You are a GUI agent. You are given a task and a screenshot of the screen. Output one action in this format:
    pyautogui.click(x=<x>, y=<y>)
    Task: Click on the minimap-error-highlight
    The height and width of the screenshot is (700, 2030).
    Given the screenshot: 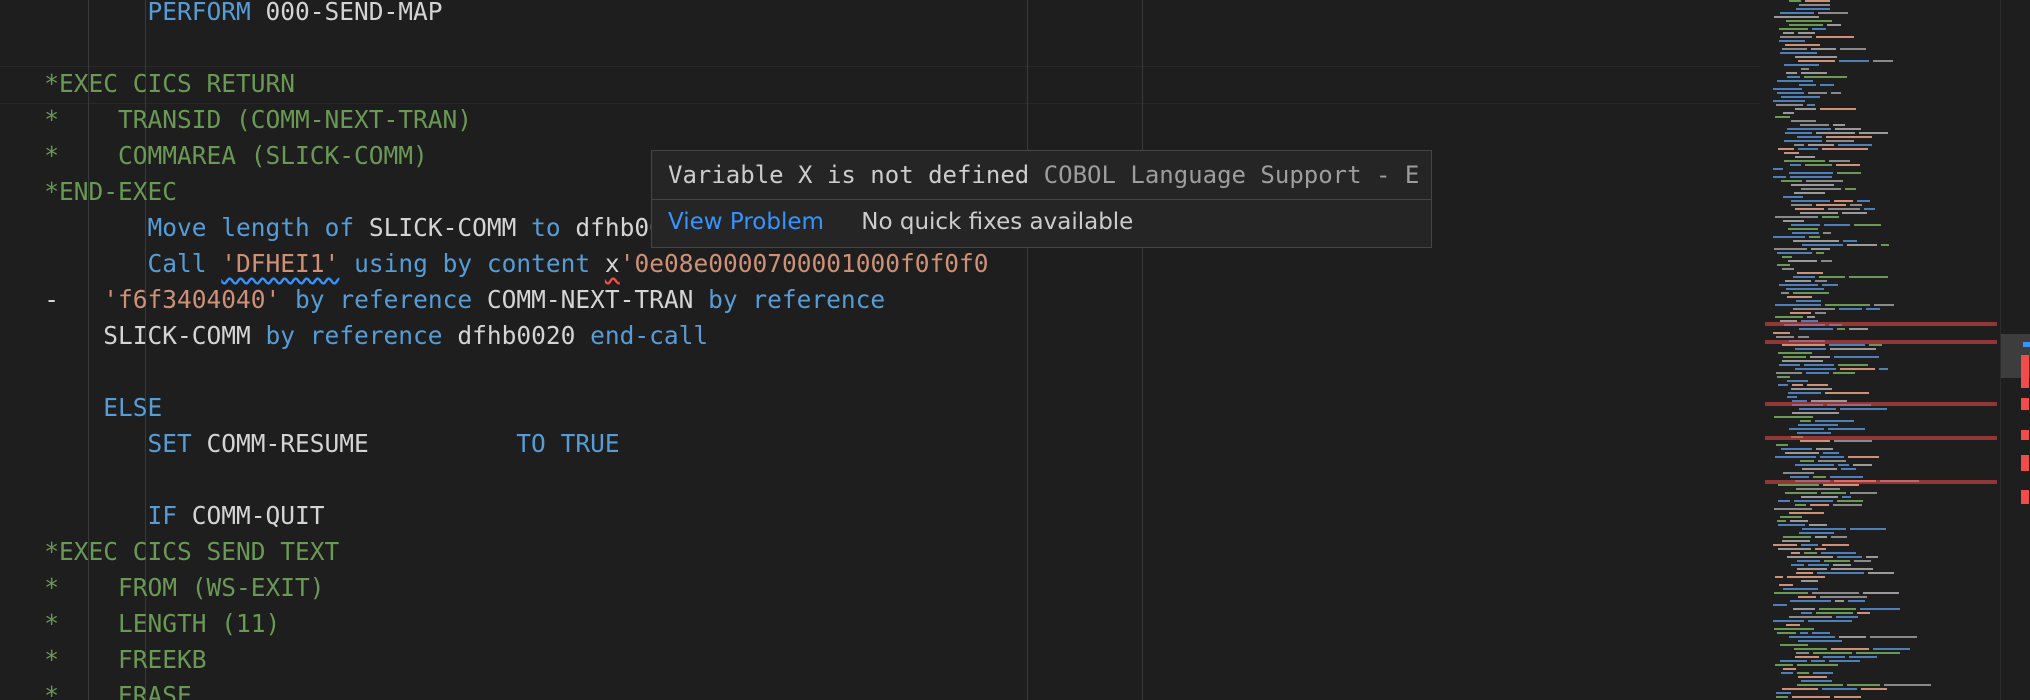 What is the action you would take?
    pyautogui.click(x=1881, y=482)
    